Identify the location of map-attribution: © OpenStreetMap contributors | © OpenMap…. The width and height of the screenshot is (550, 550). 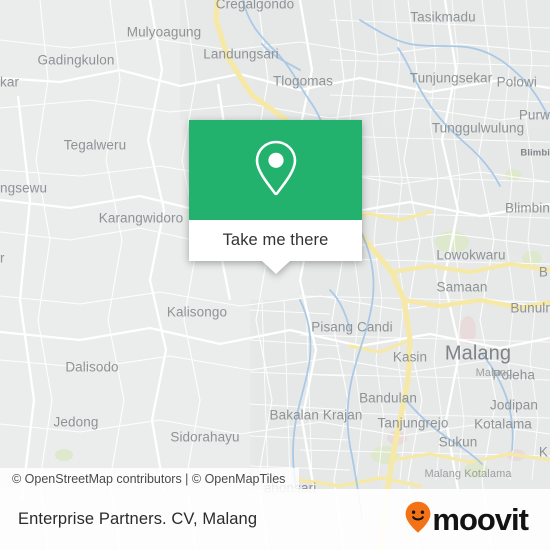
(150, 478).